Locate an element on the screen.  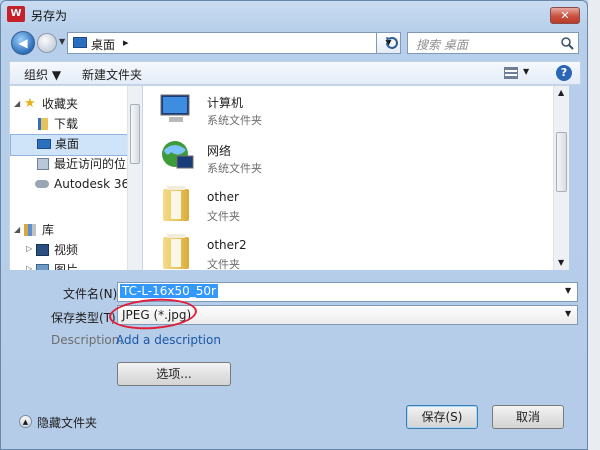
sidebar-item-label: Autodesk 360 is located at coordinates (95, 184).